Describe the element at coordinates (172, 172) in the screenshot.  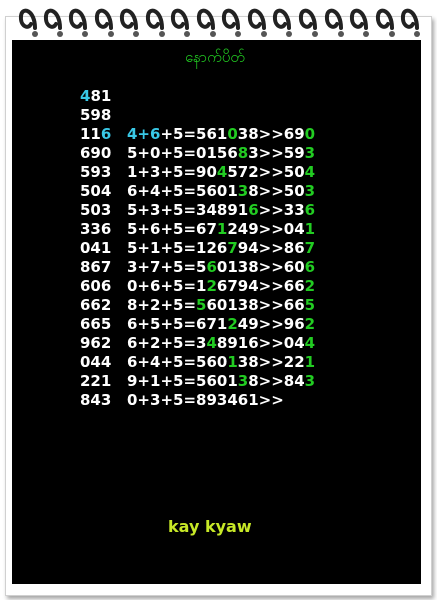
I see `formula-segment: 1+3+5=90` at that location.